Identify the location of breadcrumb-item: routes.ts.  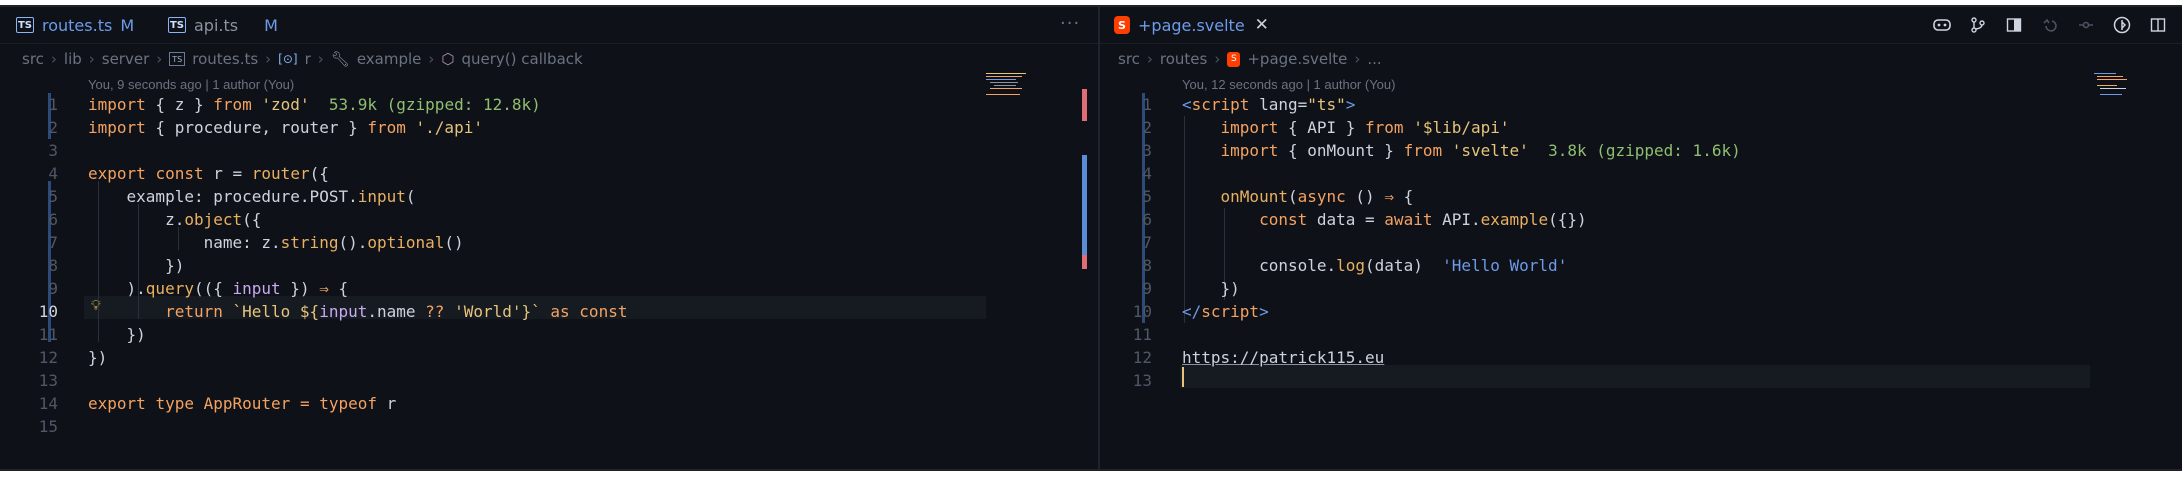
(225, 59).